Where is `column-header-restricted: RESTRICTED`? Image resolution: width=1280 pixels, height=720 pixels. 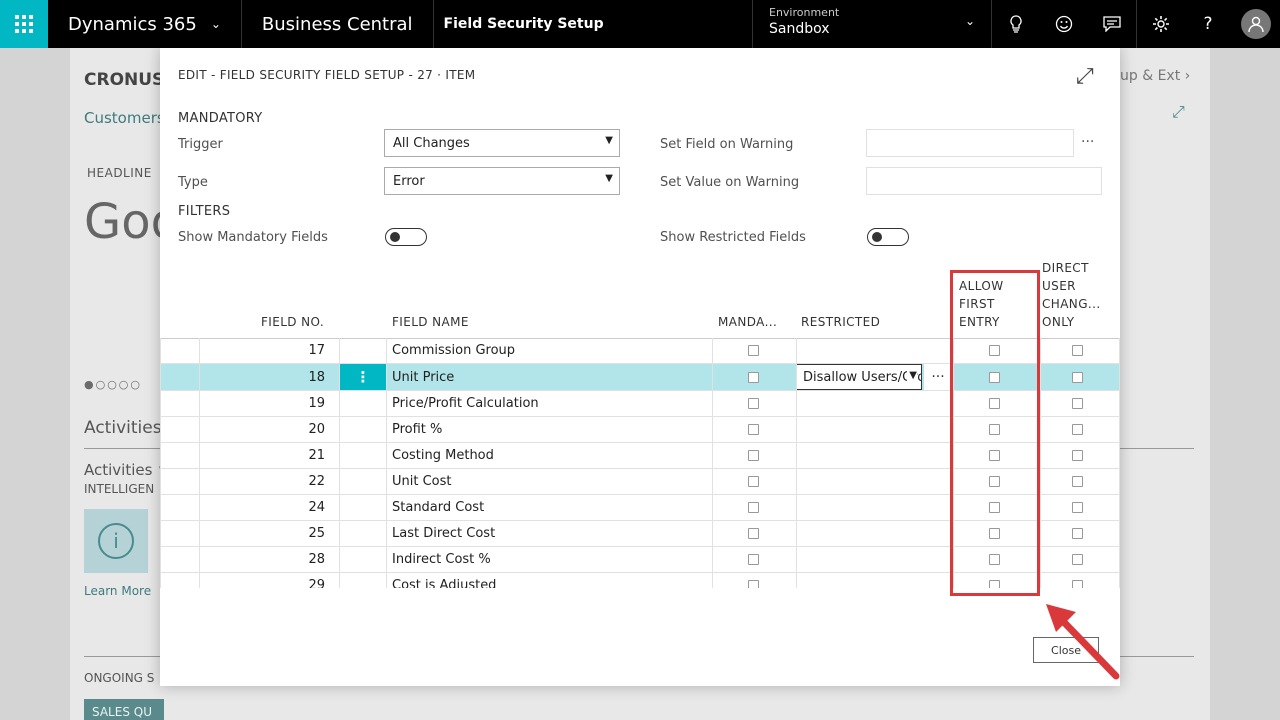
column-header-restricted: RESTRICTED is located at coordinates (840, 322).